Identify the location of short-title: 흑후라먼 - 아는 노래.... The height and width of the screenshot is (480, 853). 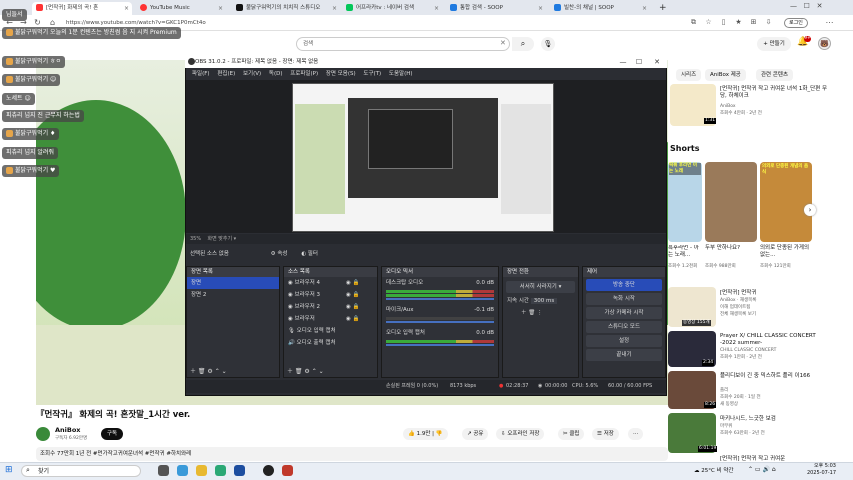
(685, 252).